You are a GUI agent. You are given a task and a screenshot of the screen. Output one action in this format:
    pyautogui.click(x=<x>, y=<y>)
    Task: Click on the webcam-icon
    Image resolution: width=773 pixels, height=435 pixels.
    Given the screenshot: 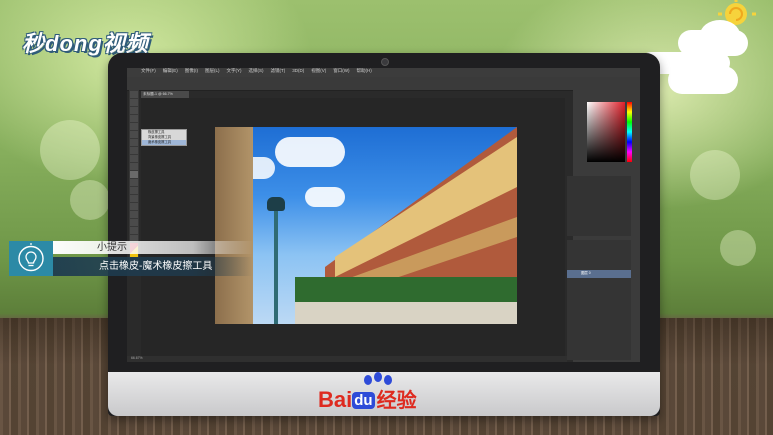 What is the action you would take?
    pyautogui.click(x=385, y=62)
    